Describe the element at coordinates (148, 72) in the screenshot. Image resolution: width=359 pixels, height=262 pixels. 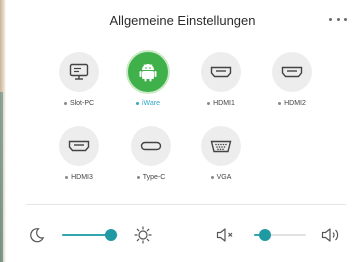
I see `android-icon` at that location.